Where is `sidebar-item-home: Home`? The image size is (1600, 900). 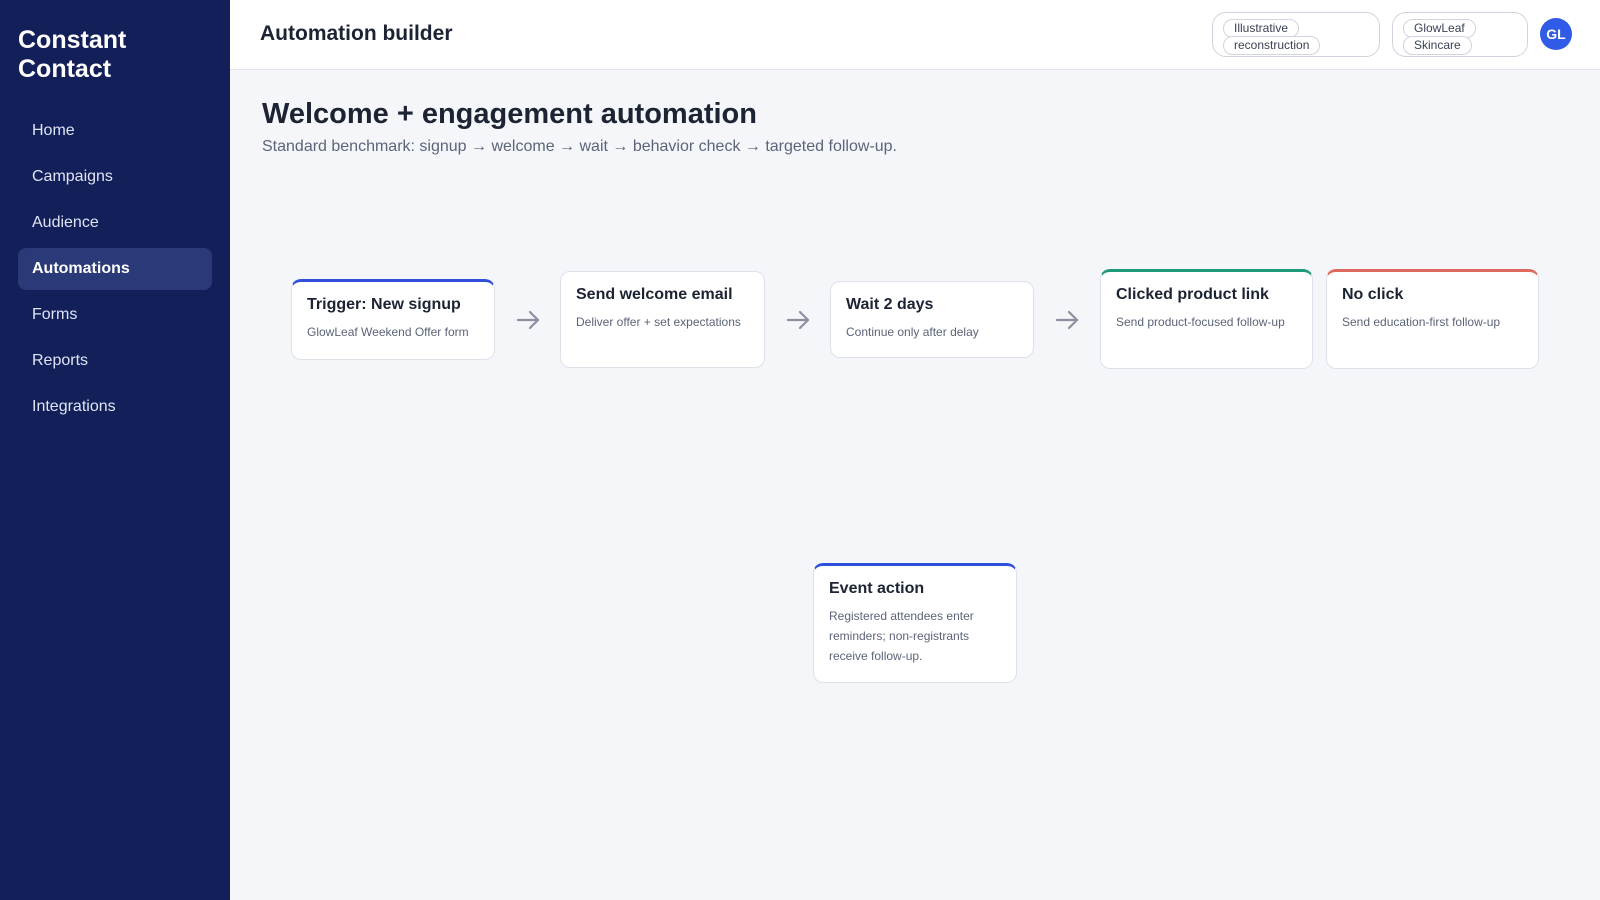
sidebar-item-home: Home is located at coordinates (115, 131).